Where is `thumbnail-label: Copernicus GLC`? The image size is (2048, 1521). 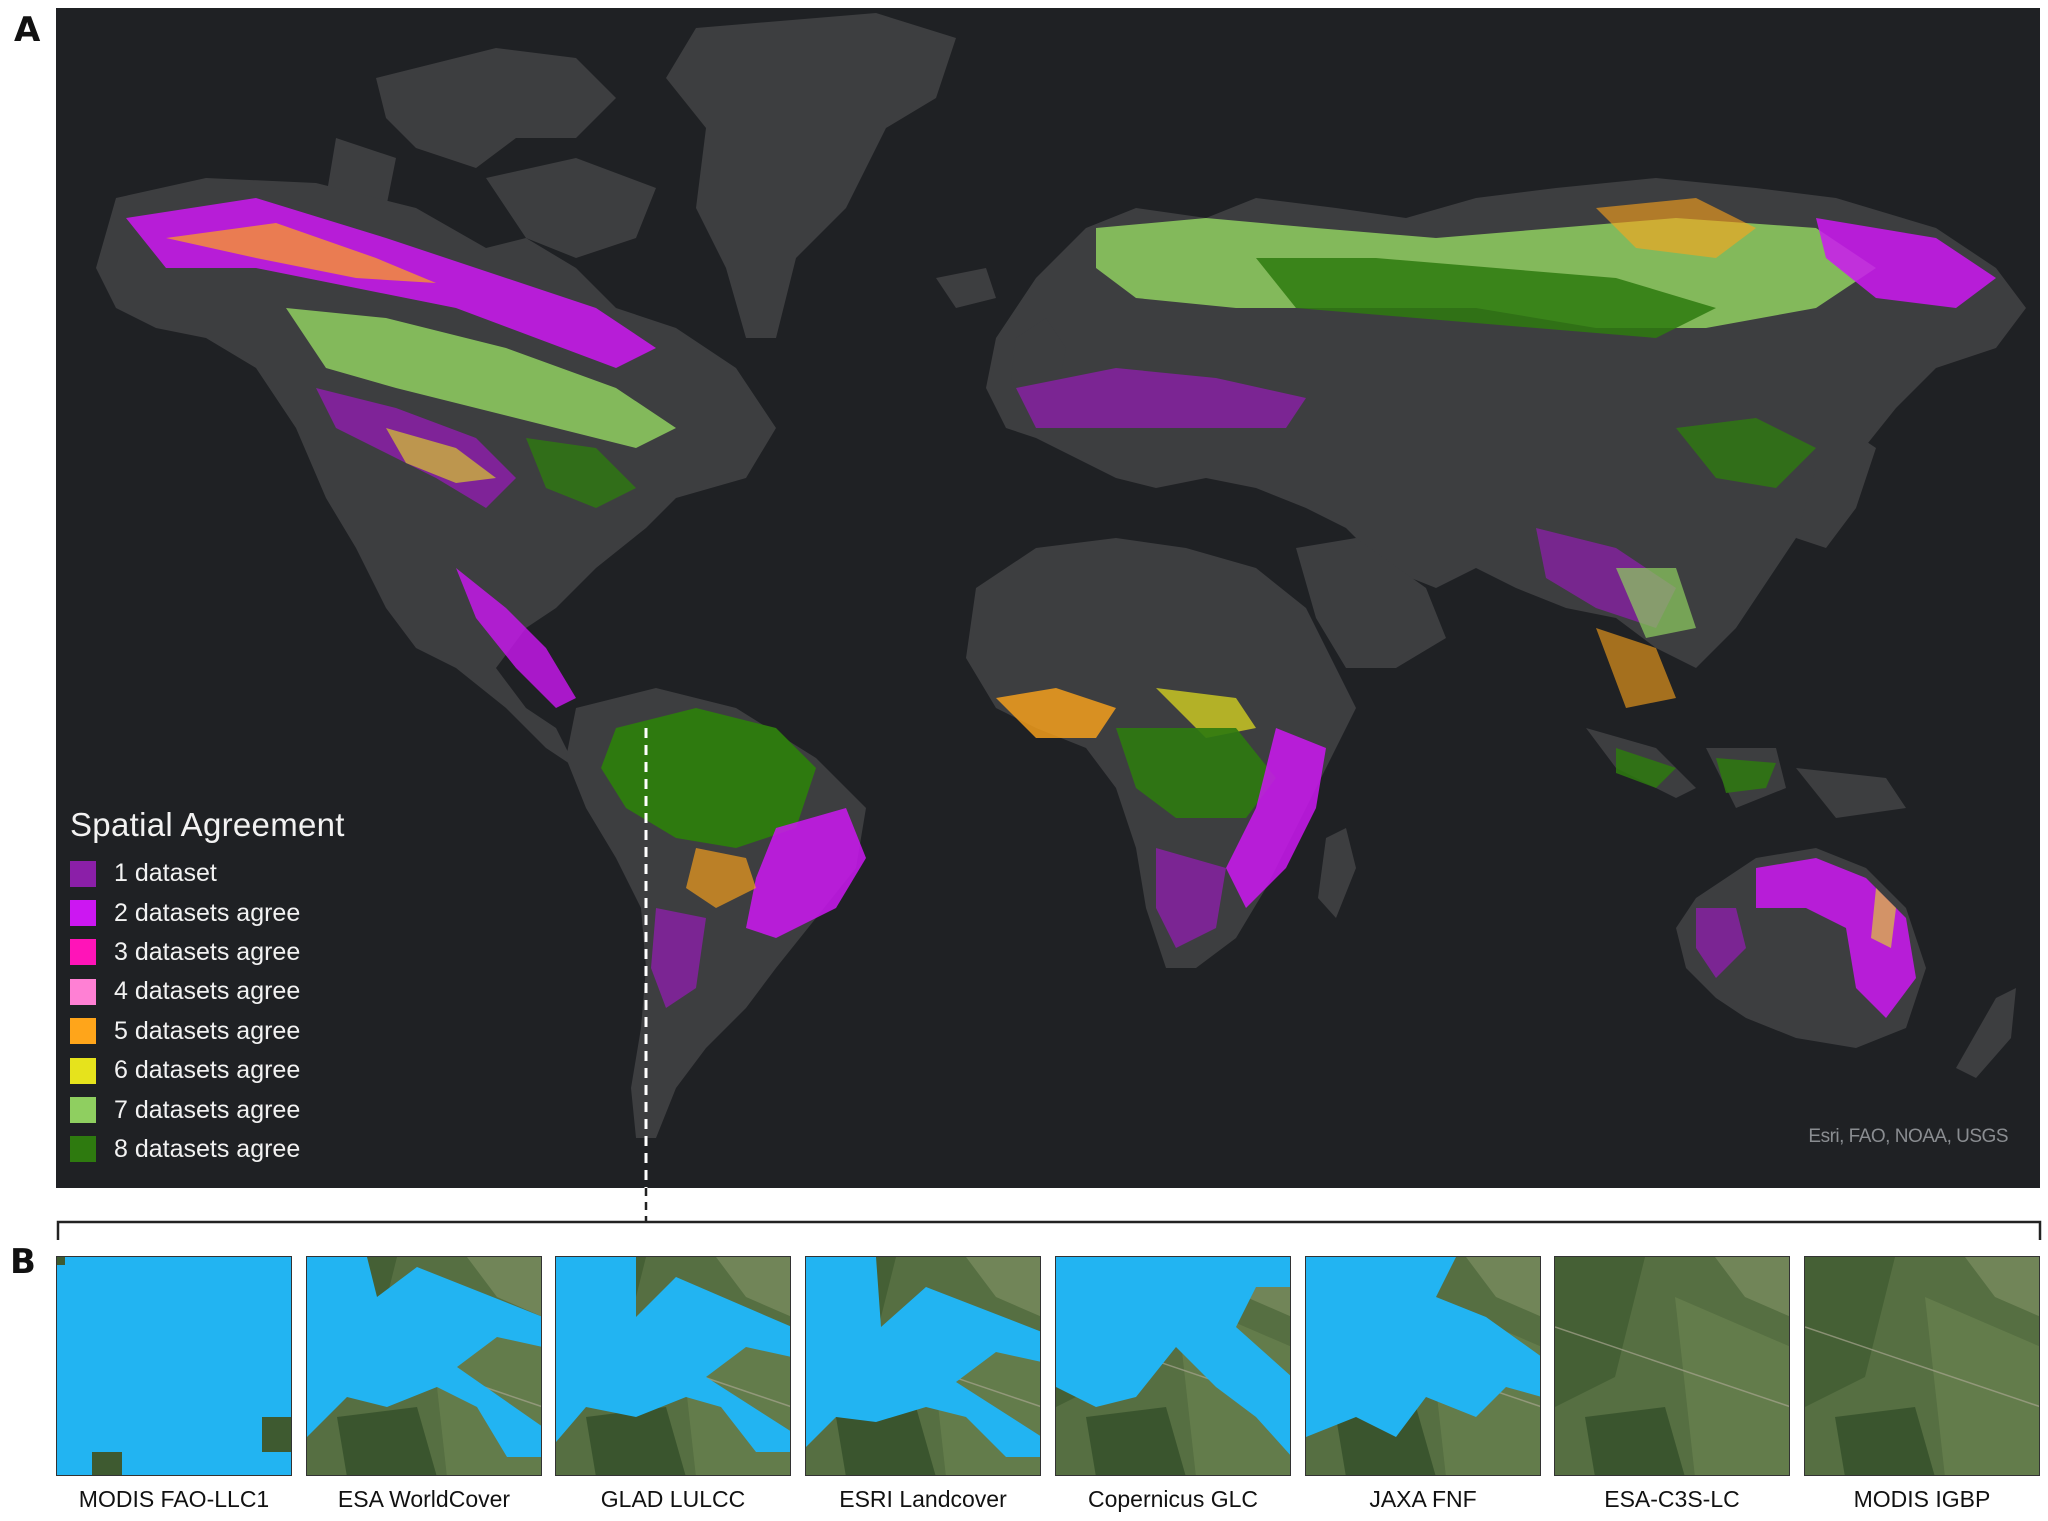 thumbnail-label: Copernicus GLC is located at coordinates (1173, 1499).